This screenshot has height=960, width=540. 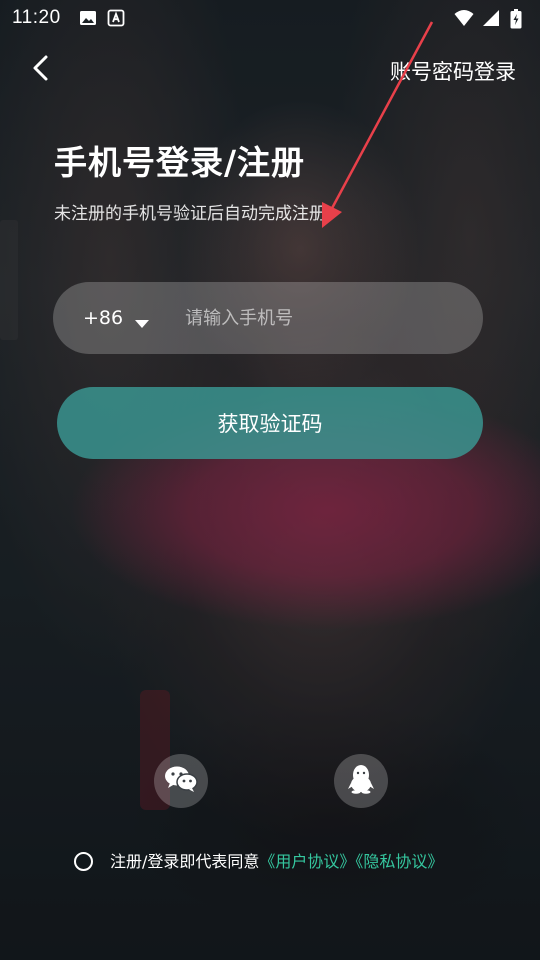 I want to click on status-bar: 11:20, so click(x=270, y=18).